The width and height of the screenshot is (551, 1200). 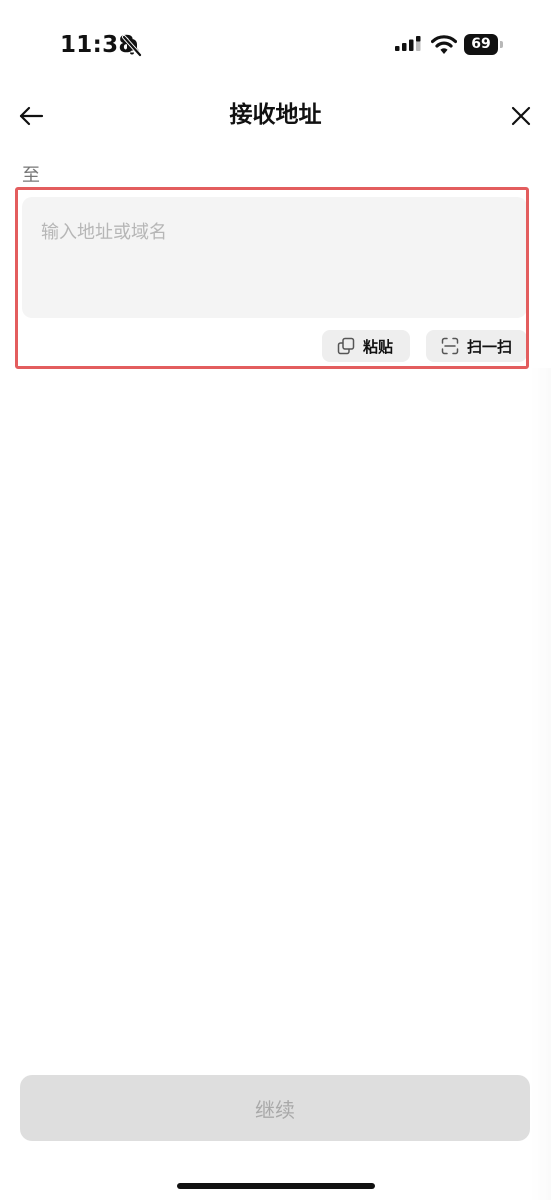 I want to click on page-title: 接收地址, so click(x=275, y=115).